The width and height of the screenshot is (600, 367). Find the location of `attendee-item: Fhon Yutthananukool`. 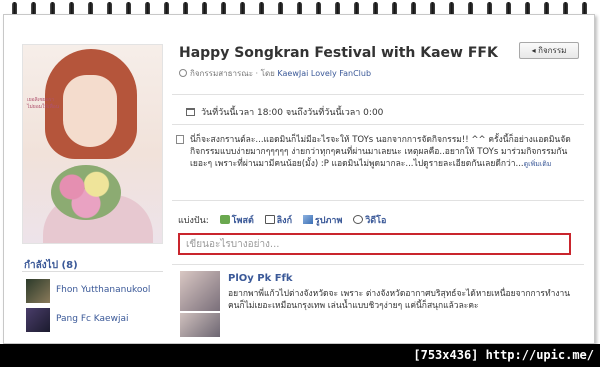

attendee-item: Fhon Yutthananukool is located at coordinates (101, 291).